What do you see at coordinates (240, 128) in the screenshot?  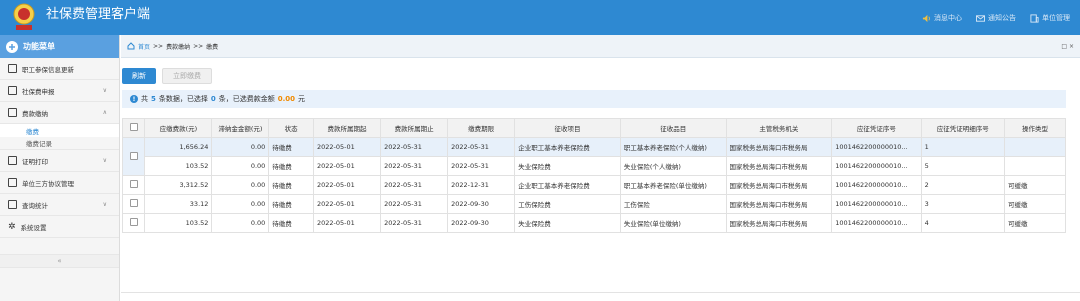 I see `column-header: 滞纳金金额(元)` at bounding box center [240, 128].